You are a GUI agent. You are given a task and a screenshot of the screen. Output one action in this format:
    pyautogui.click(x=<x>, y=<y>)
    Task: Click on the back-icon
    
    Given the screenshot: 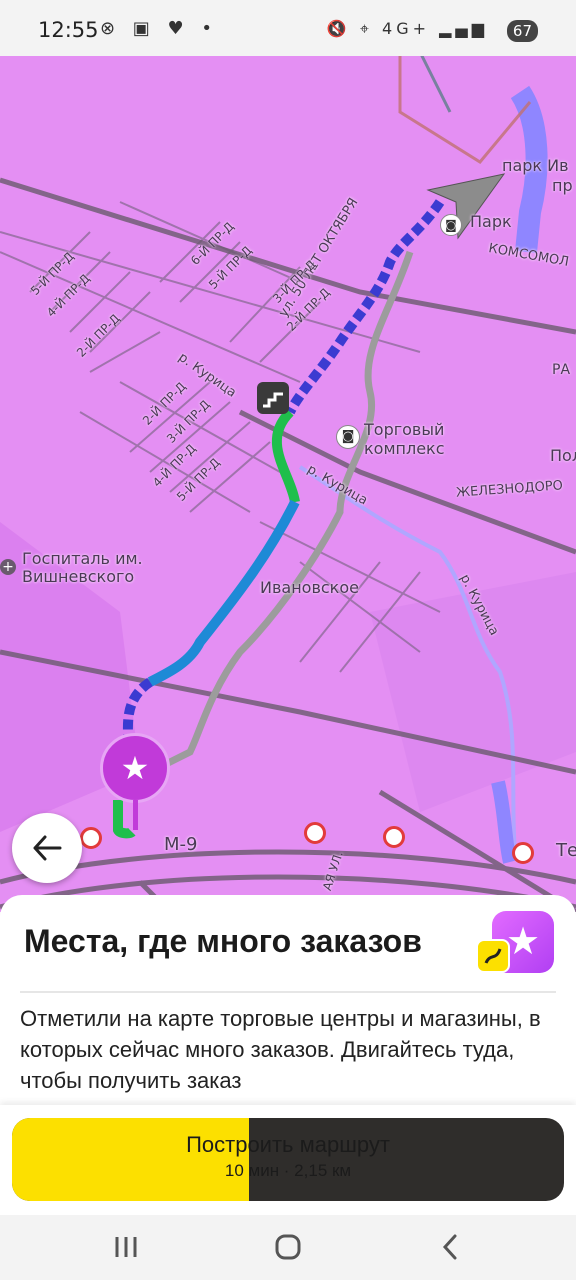 What is the action you would take?
    pyautogui.click(x=449, y=1247)
    